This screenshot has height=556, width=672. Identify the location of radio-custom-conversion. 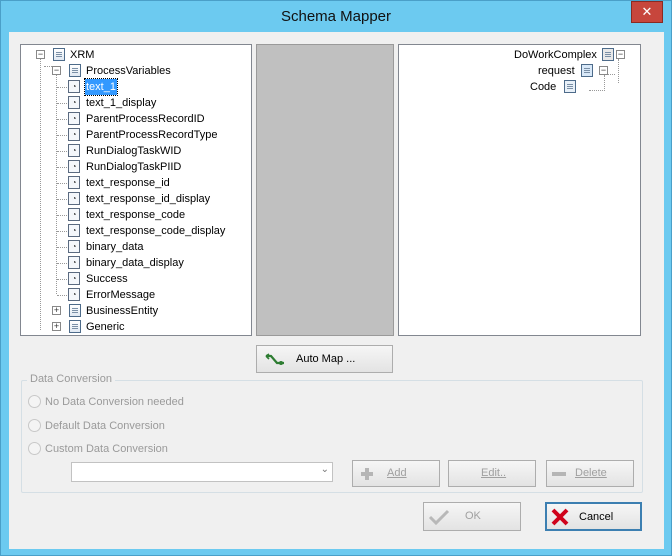
(34, 448).